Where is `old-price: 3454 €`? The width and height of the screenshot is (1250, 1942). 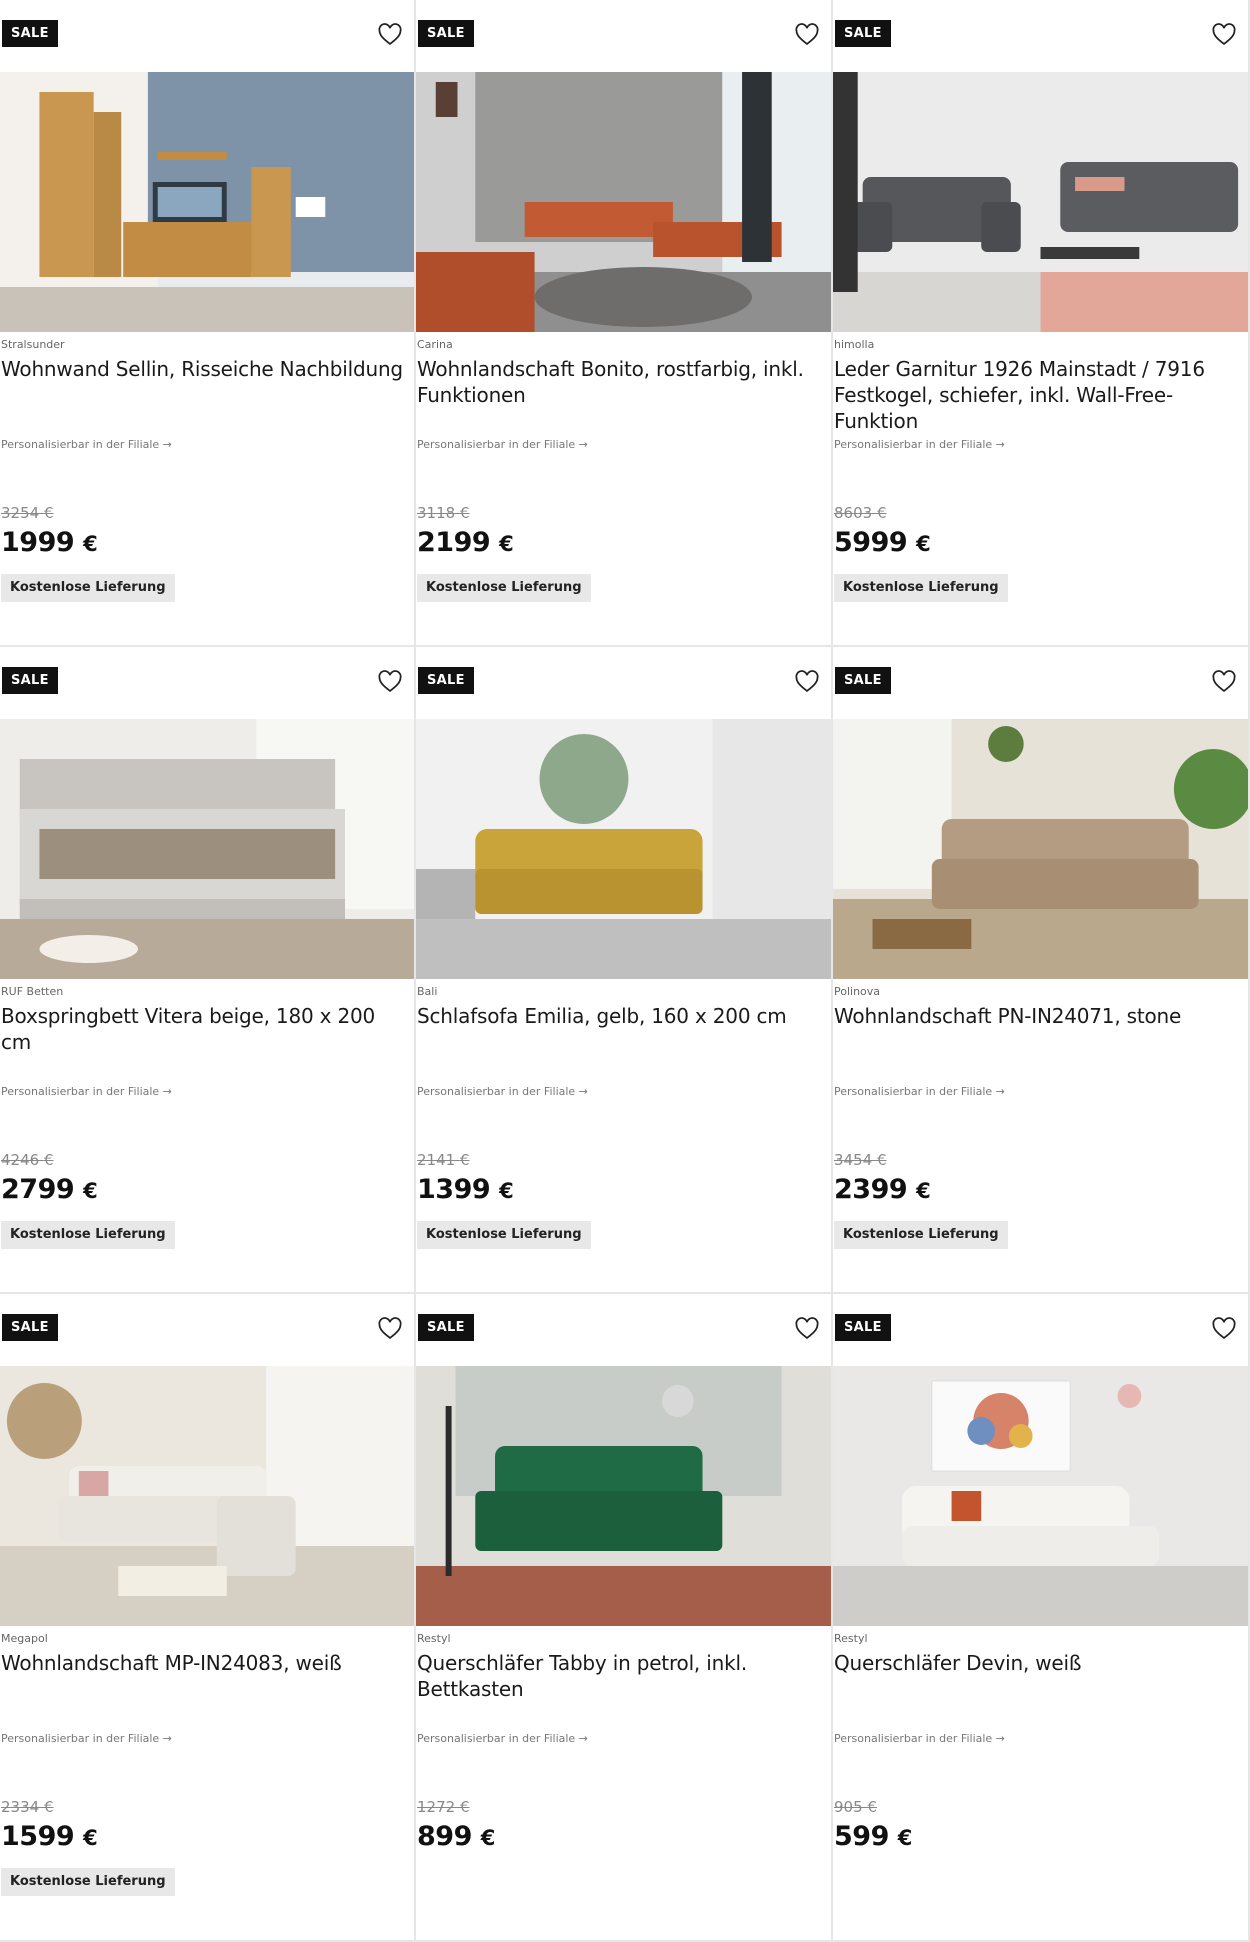 old-price: 3454 € is located at coordinates (860, 1160).